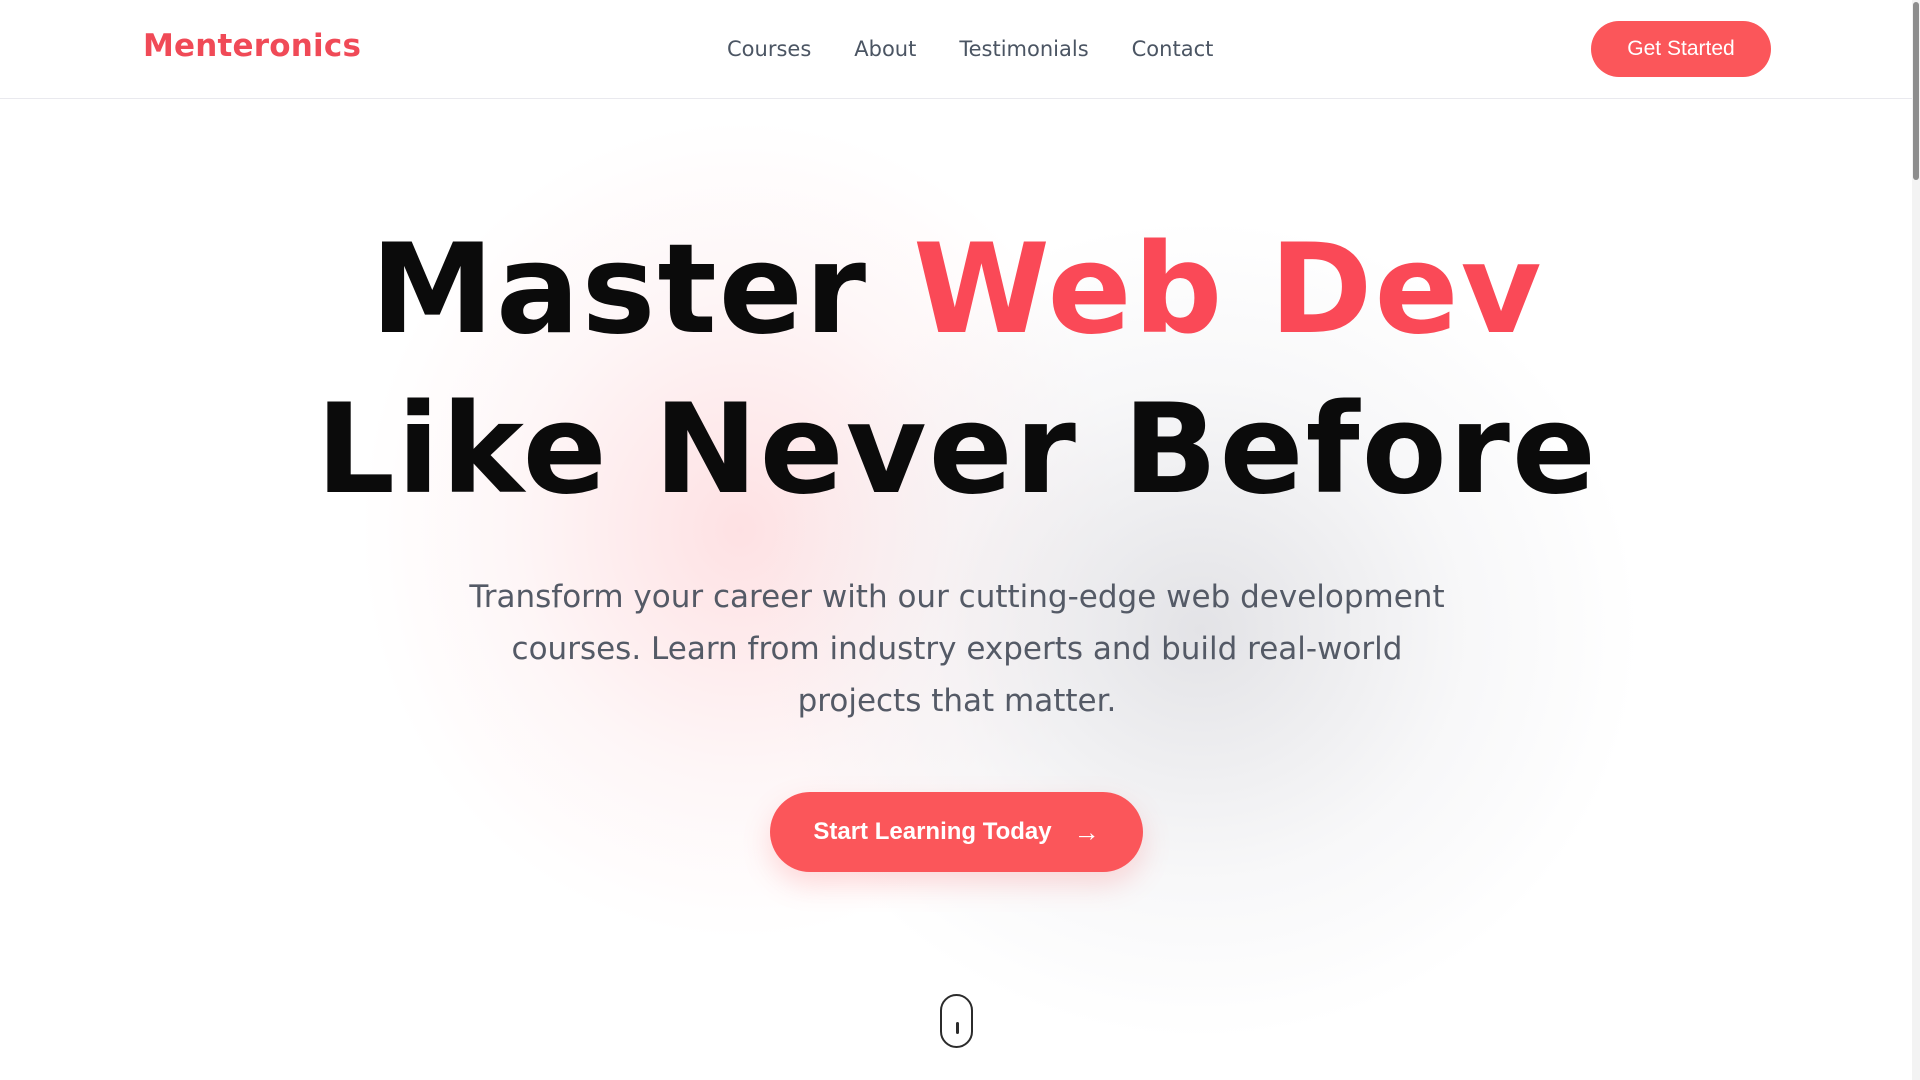  I want to click on nav-link-testimonials: Testimonials, so click(1023, 49).